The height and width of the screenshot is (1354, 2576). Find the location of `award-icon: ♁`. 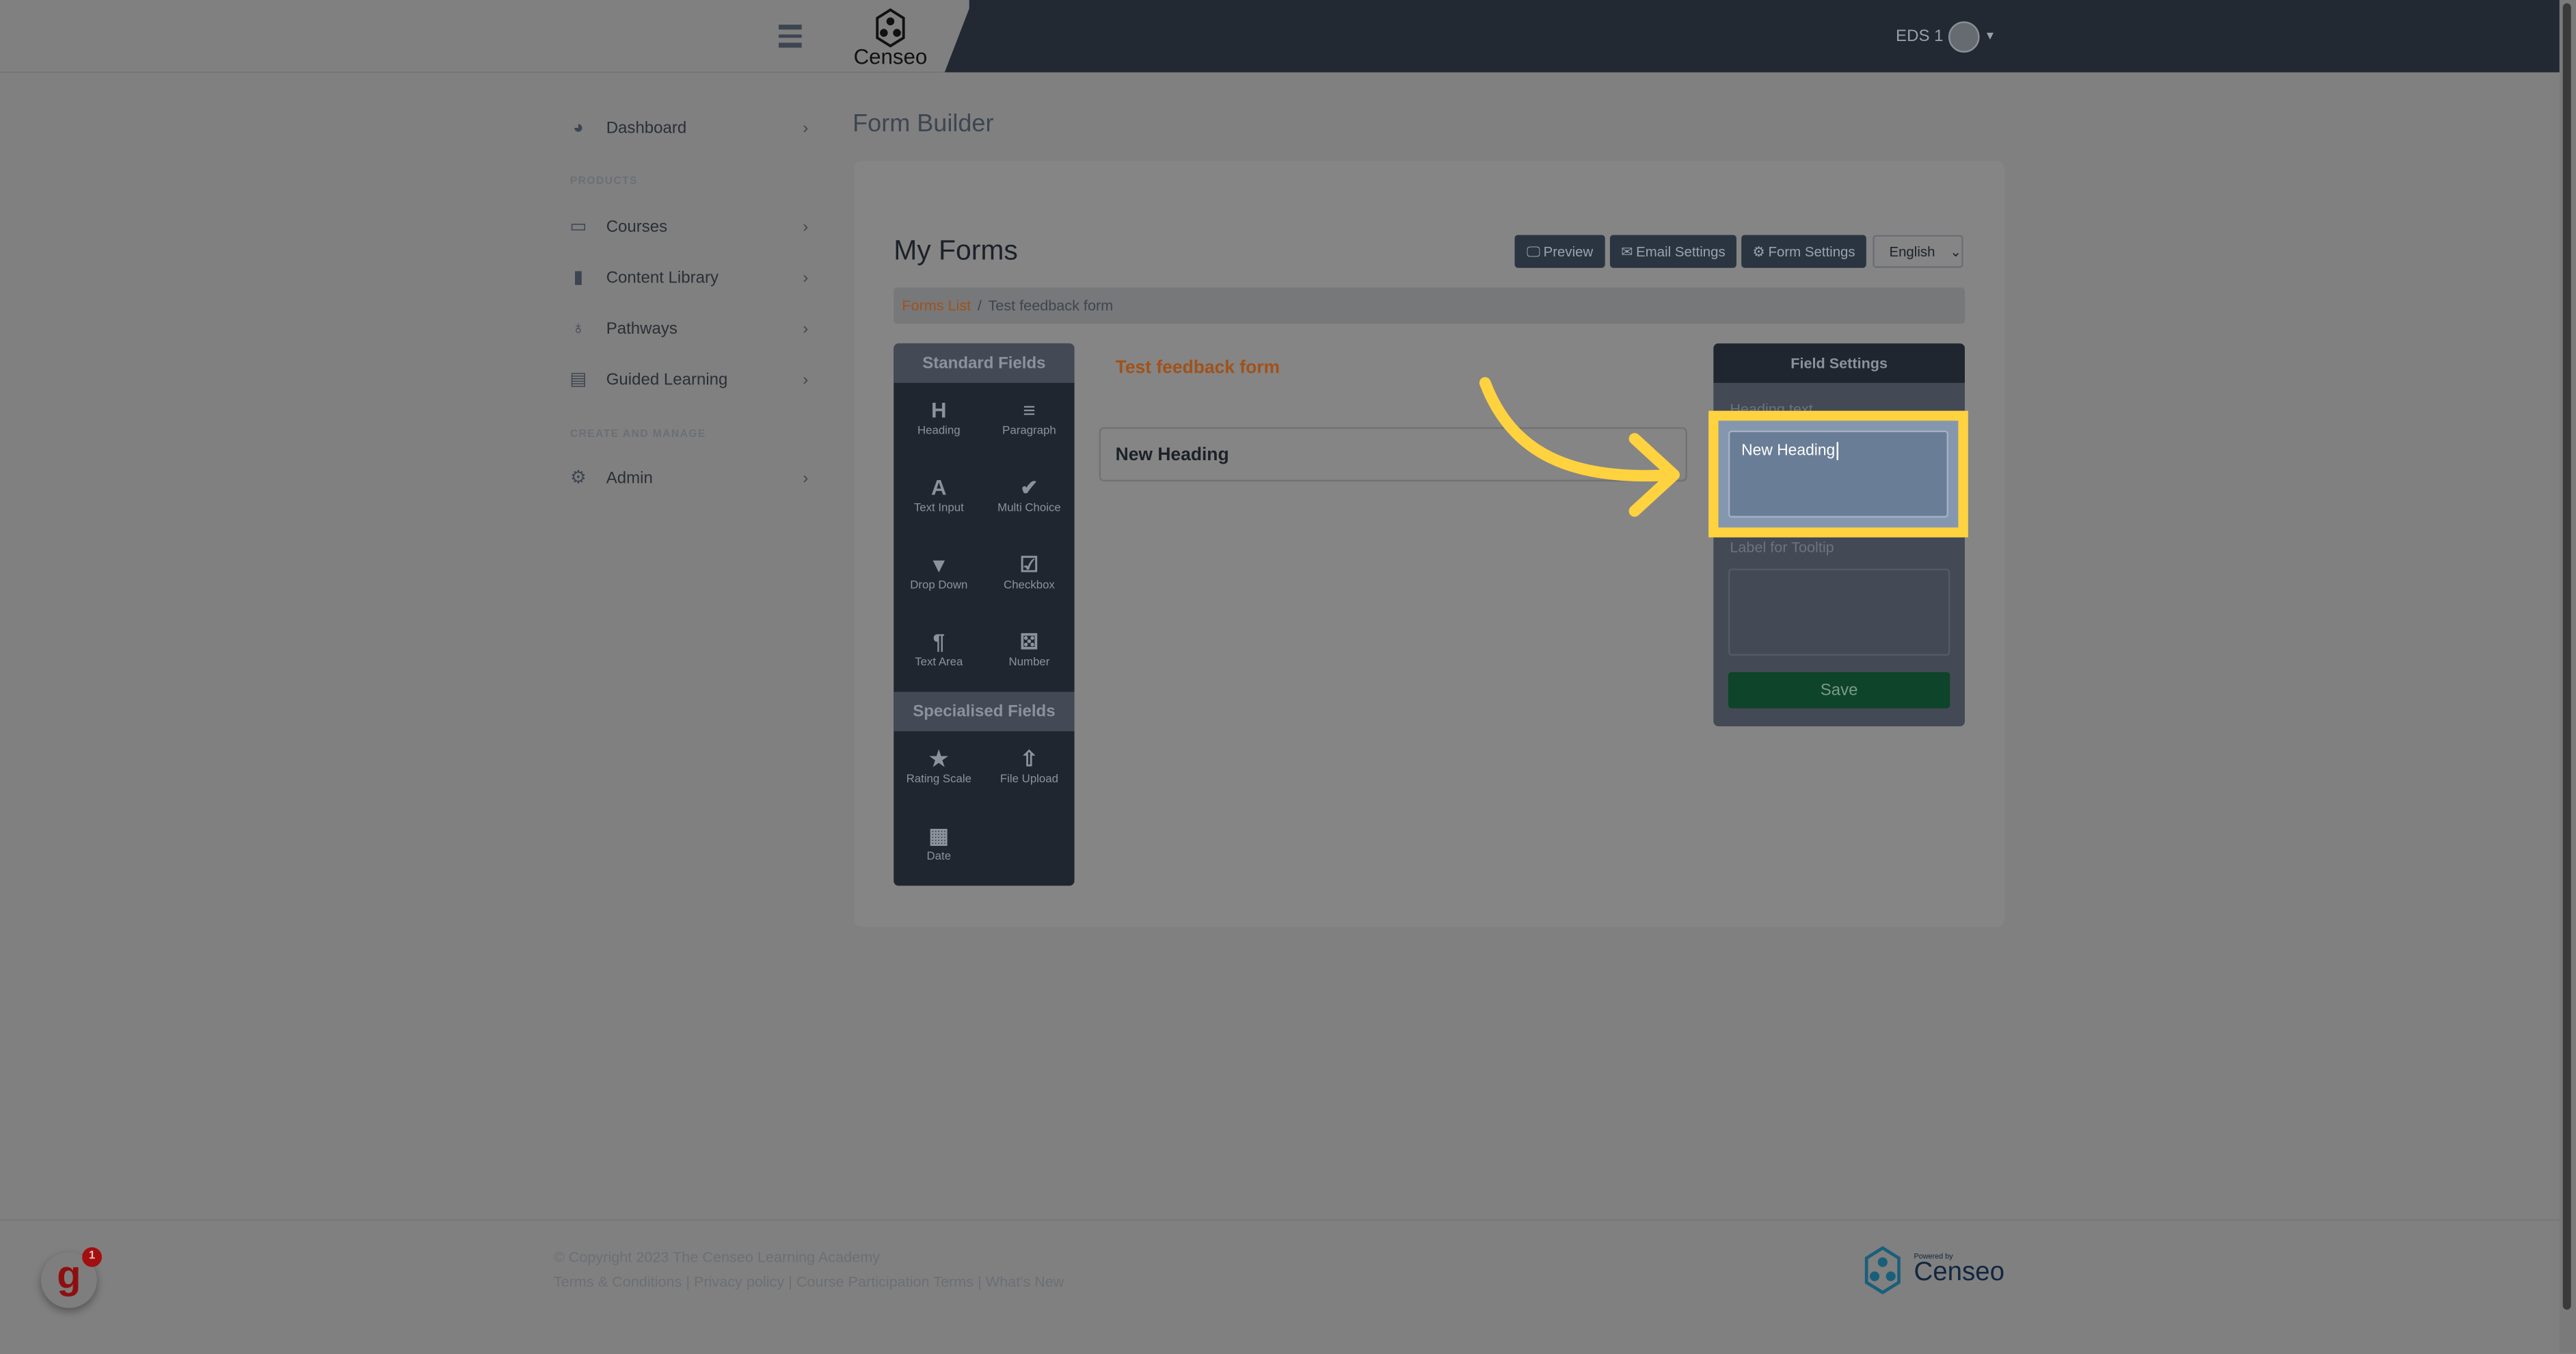

award-icon: ♁ is located at coordinates (578, 327).